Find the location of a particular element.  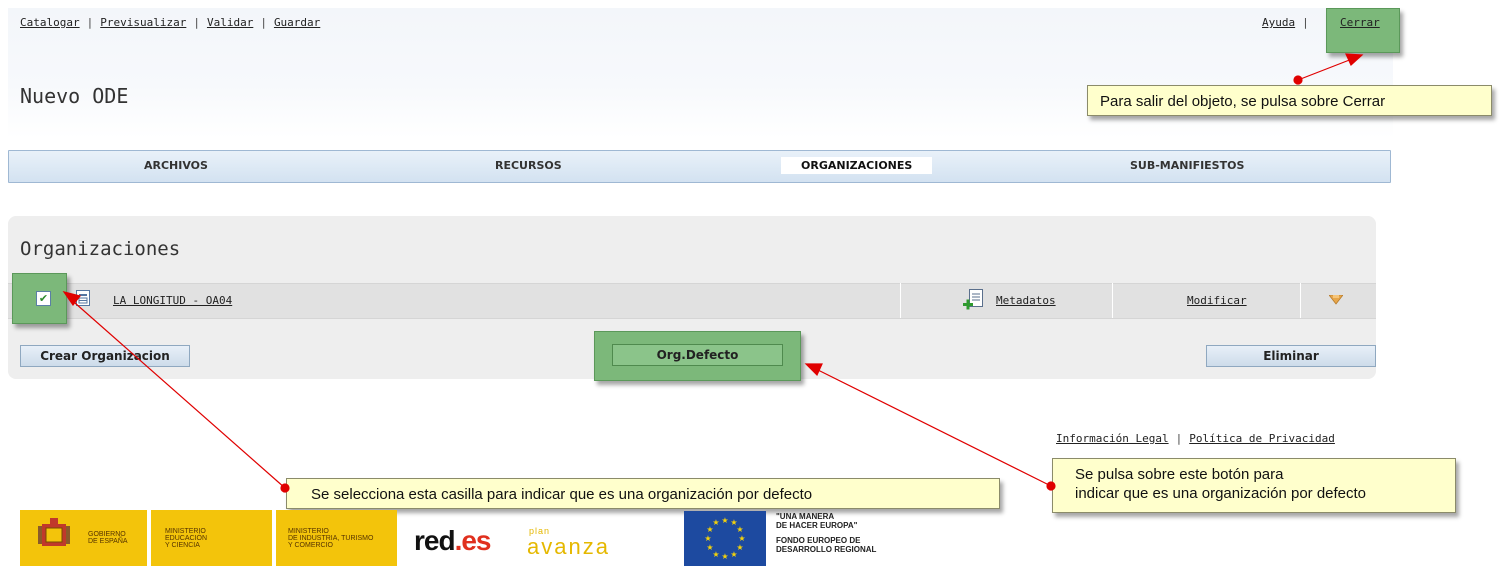

tab-archivos: ARCHIVOS is located at coordinates (176, 165).